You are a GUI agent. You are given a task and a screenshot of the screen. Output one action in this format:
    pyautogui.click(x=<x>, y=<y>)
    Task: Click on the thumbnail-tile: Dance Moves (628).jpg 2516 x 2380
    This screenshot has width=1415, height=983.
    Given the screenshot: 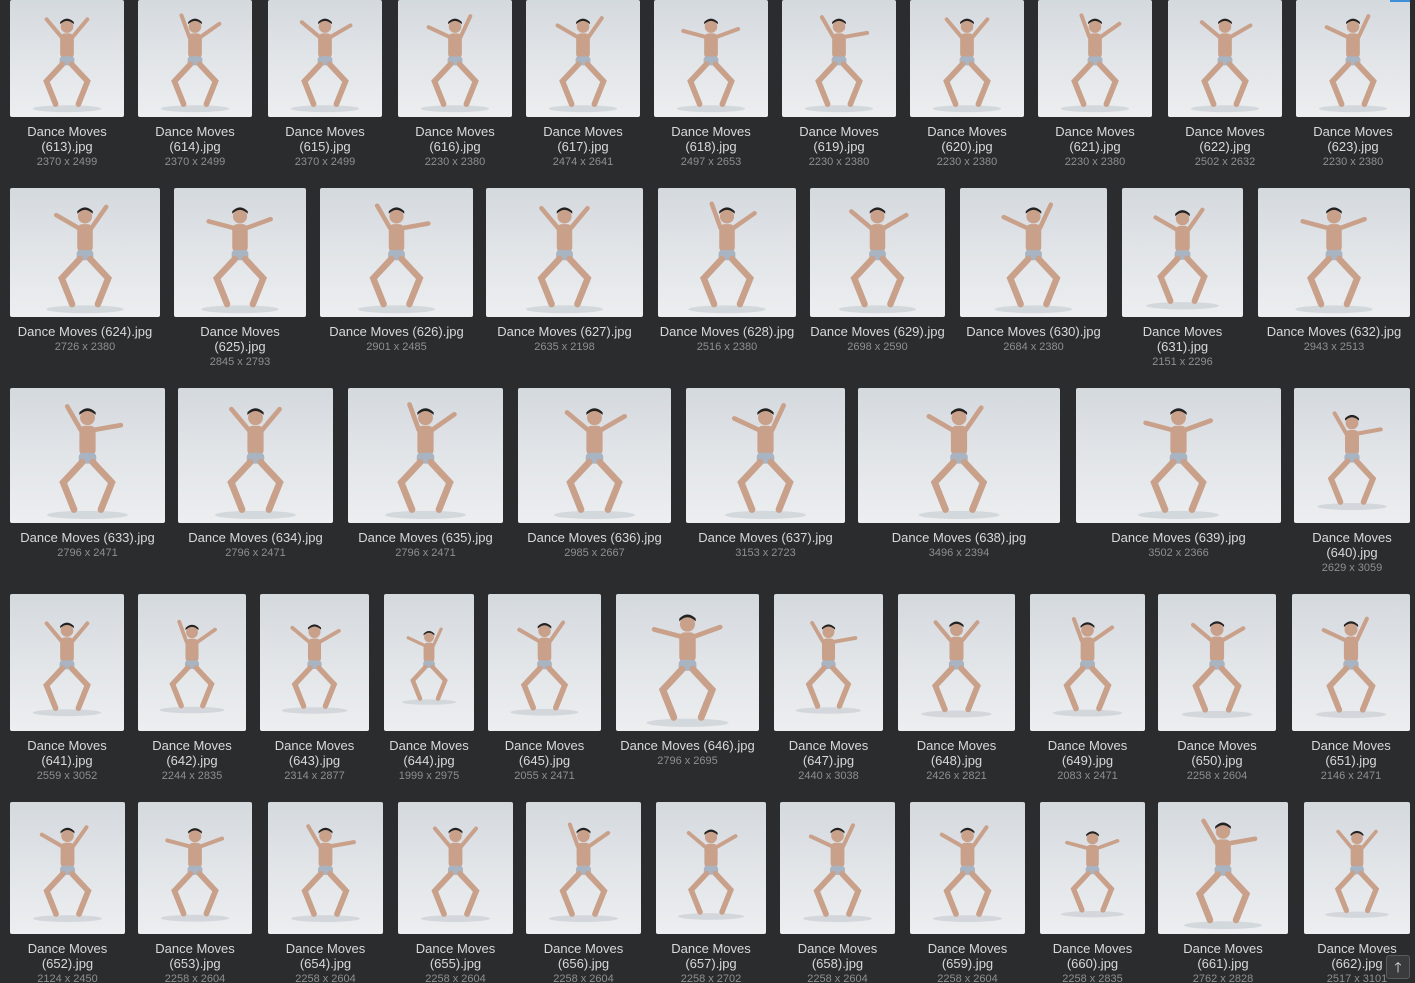 What is the action you would take?
    pyautogui.click(x=727, y=287)
    